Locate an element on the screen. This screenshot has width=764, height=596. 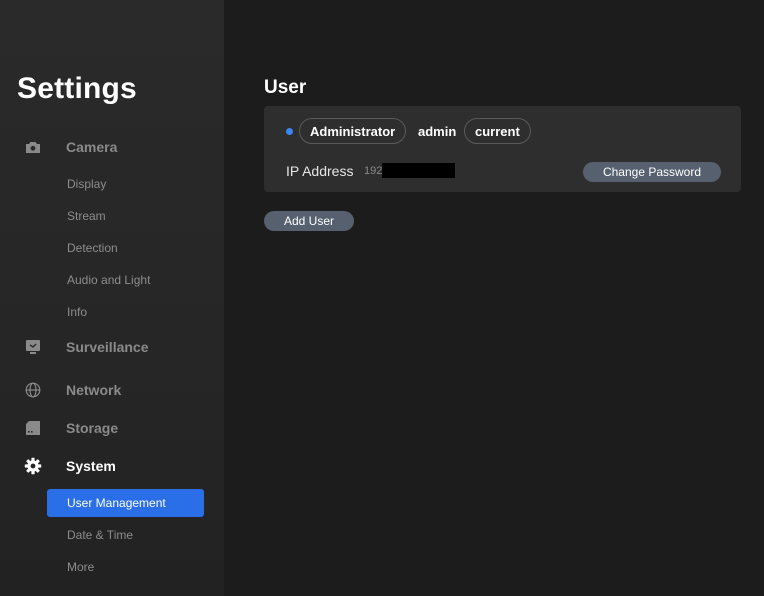
ip-address-label: IP Address is located at coordinates (320, 171).